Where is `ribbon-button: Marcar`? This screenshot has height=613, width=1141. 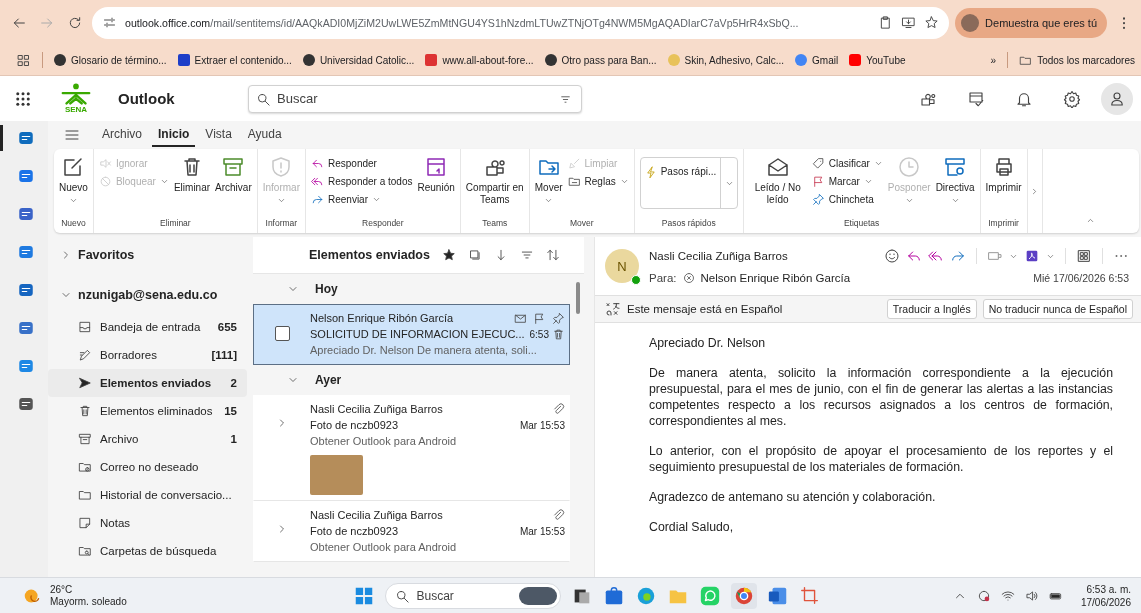
ribbon-button: Marcar is located at coordinates (847, 181).